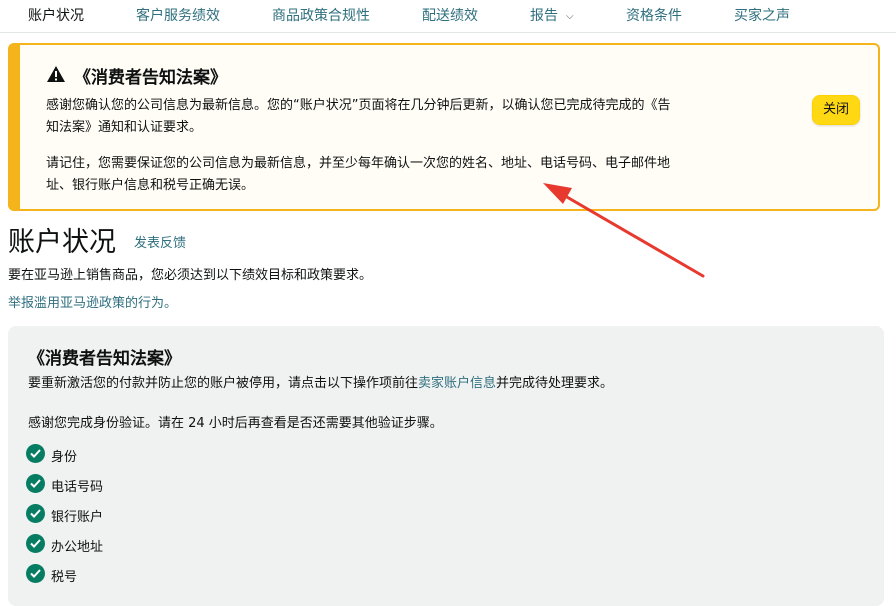  What do you see at coordinates (654, 16) in the screenshot?
I see `tab-eligibility: 资格条件` at bounding box center [654, 16].